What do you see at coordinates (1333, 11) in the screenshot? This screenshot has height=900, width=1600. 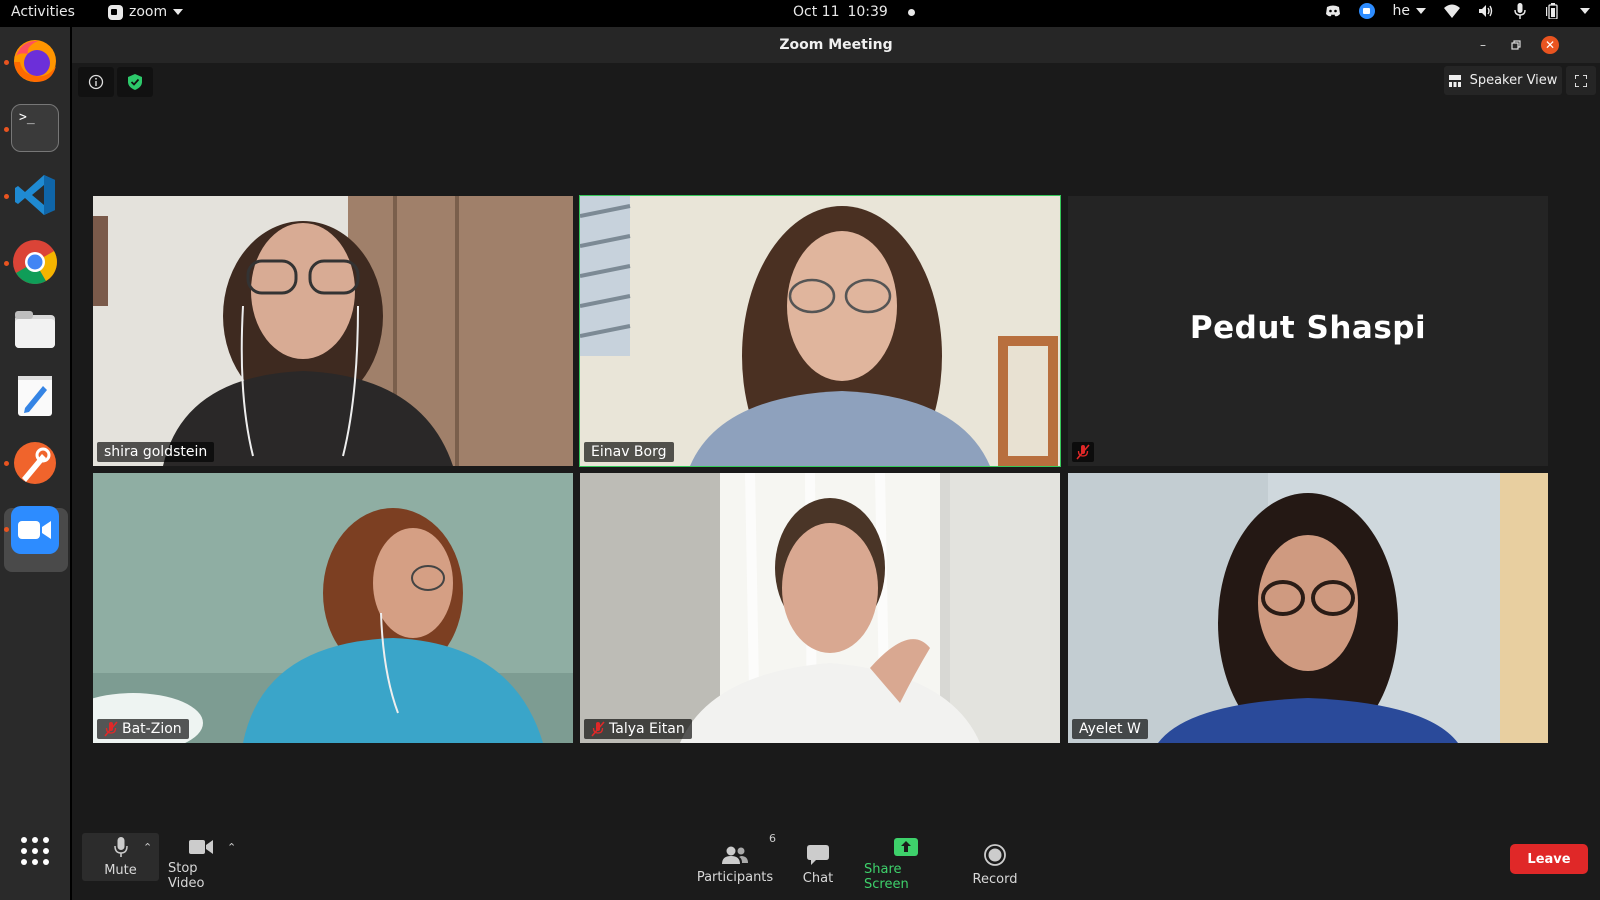 I see `discord-icon` at bounding box center [1333, 11].